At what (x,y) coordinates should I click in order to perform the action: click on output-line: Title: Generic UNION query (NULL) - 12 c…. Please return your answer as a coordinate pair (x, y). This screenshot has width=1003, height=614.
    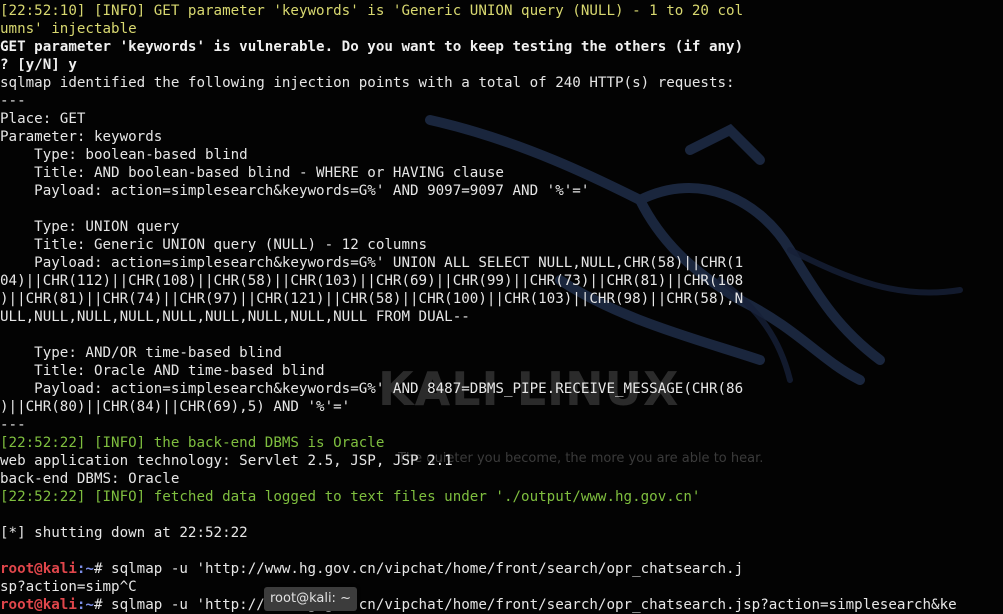
    Looking at the image, I should click on (214, 245).